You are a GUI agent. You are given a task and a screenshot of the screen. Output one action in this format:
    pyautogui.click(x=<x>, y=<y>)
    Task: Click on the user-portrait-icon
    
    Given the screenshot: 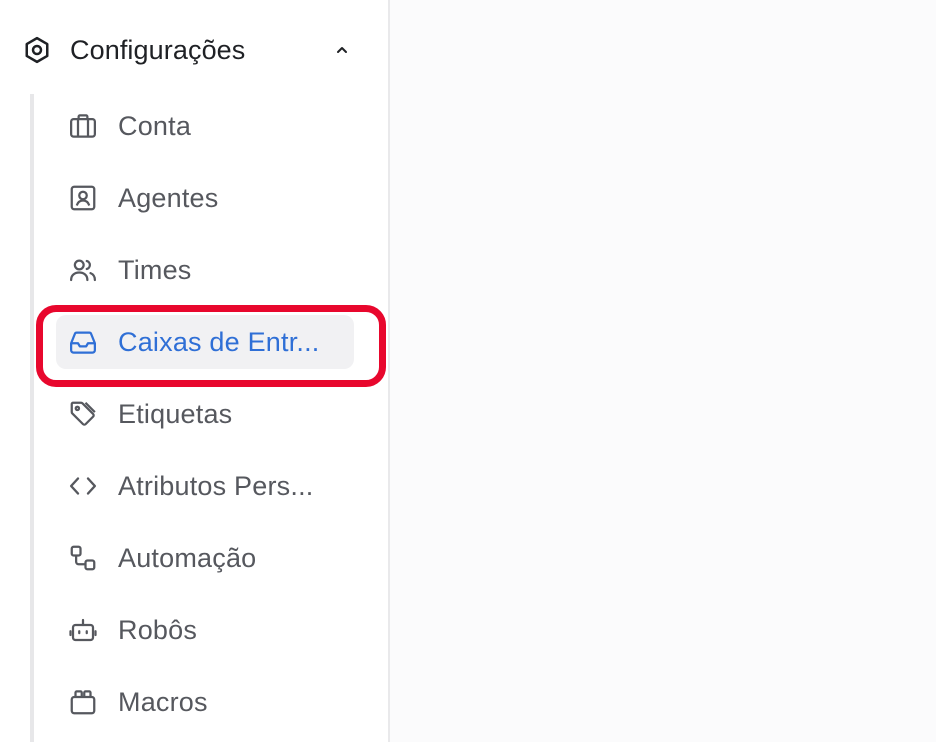 What is the action you would take?
    pyautogui.click(x=83, y=198)
    